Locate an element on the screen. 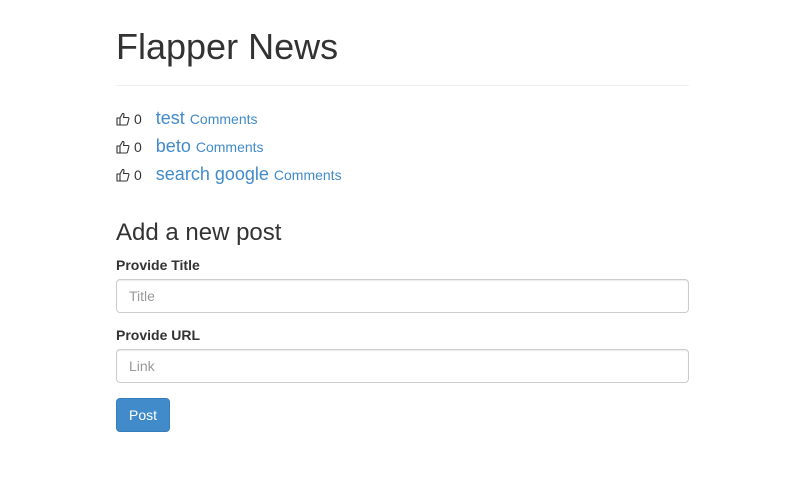 This screenshot has width=786, height=483. title-form-group: Provide Title is located at coordinates (402, 285).